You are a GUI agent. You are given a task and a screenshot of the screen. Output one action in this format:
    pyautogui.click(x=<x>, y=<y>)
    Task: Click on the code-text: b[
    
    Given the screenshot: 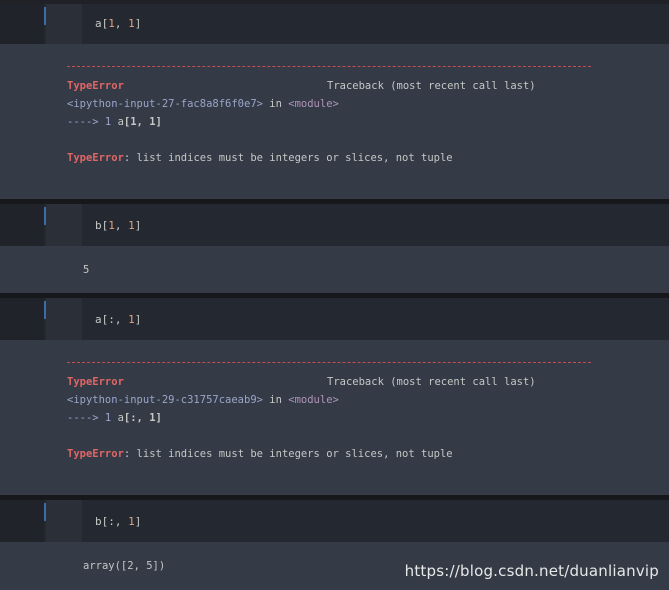 What is the action you would take?
    pyautogui.click(x=102, y=225)
    